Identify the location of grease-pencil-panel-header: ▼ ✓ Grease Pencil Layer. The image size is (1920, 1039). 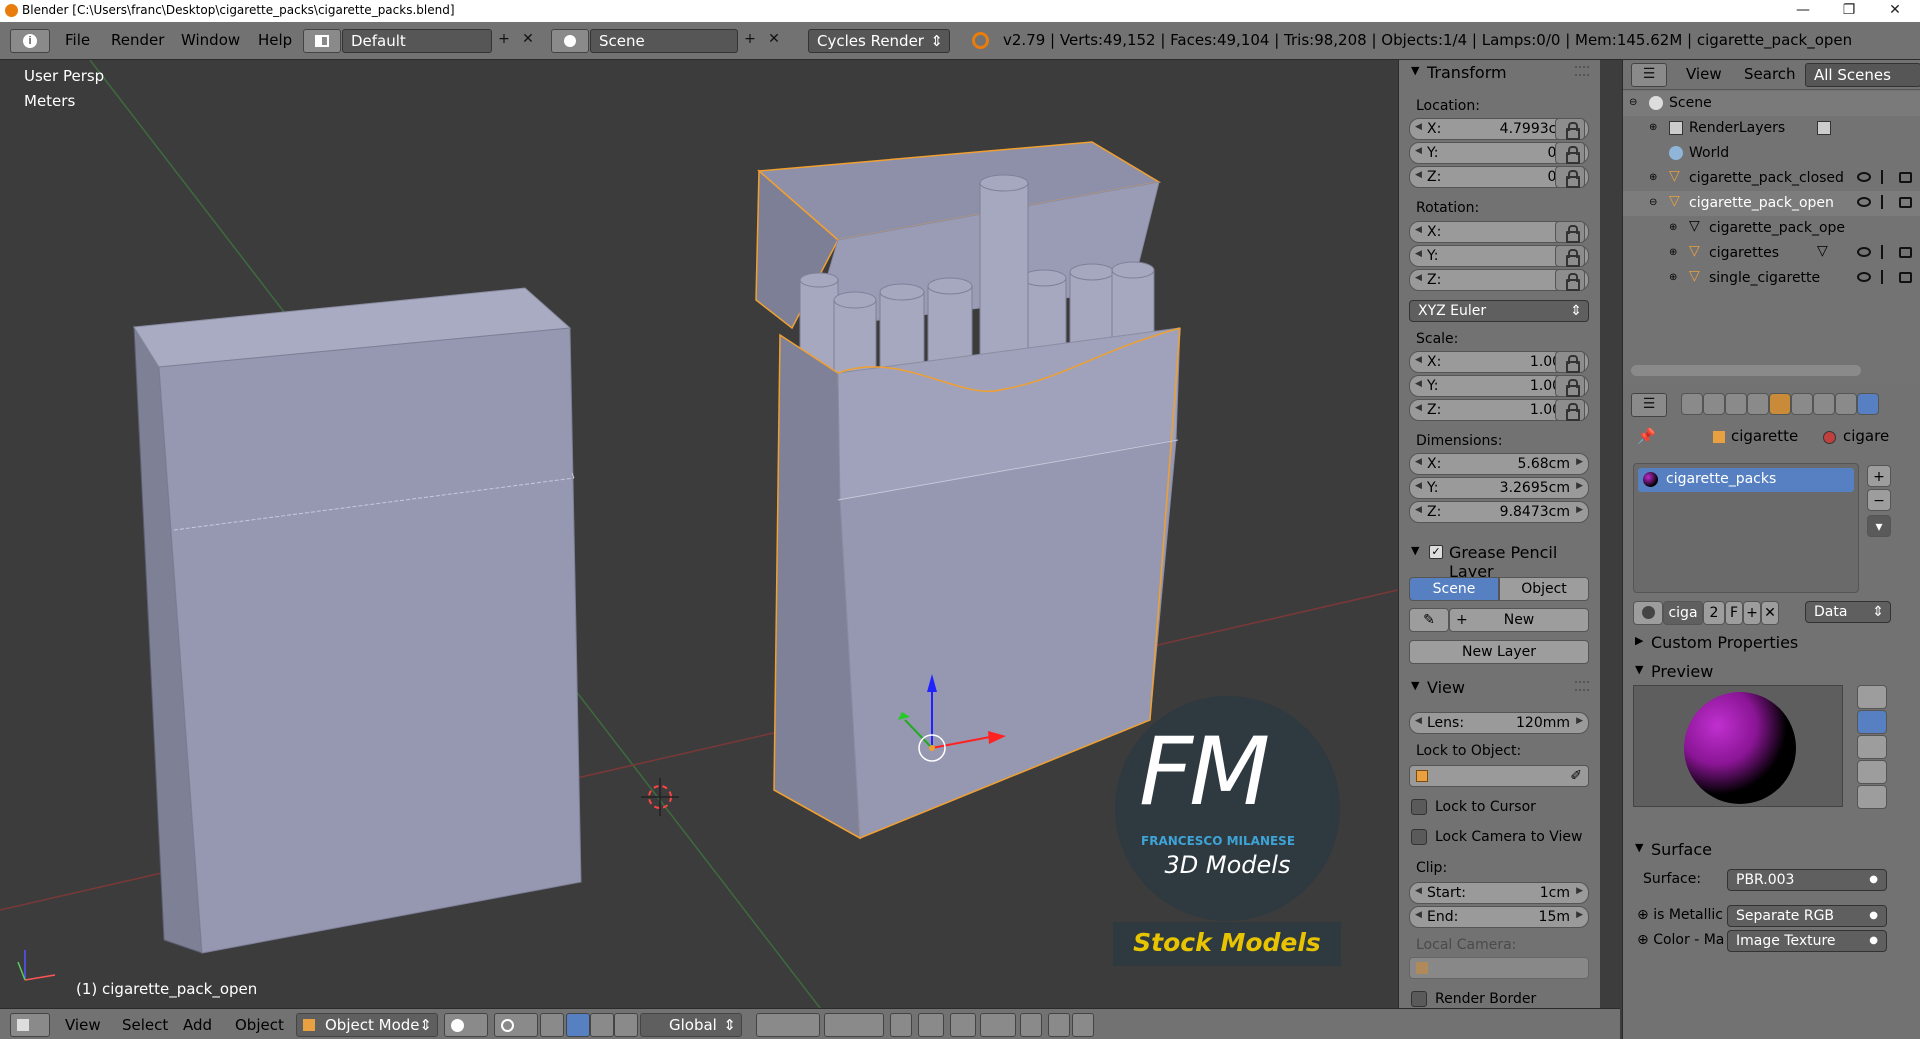
(1499, 560).